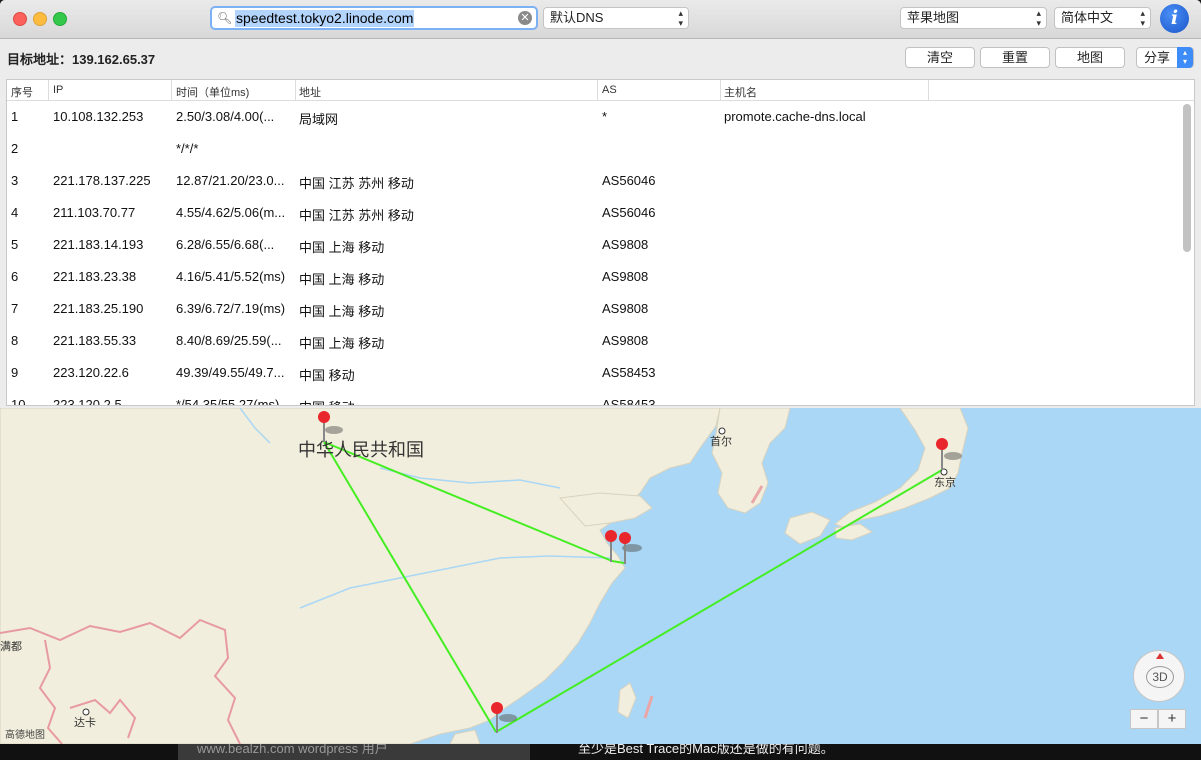 Image resolution: width=1201 pixels, height=760 pixels. What do you see at coordinates (795, 116) in the screenshot?
I see `cell-hostname: promote.cache-dns.local` at bounding box center [795, 116].